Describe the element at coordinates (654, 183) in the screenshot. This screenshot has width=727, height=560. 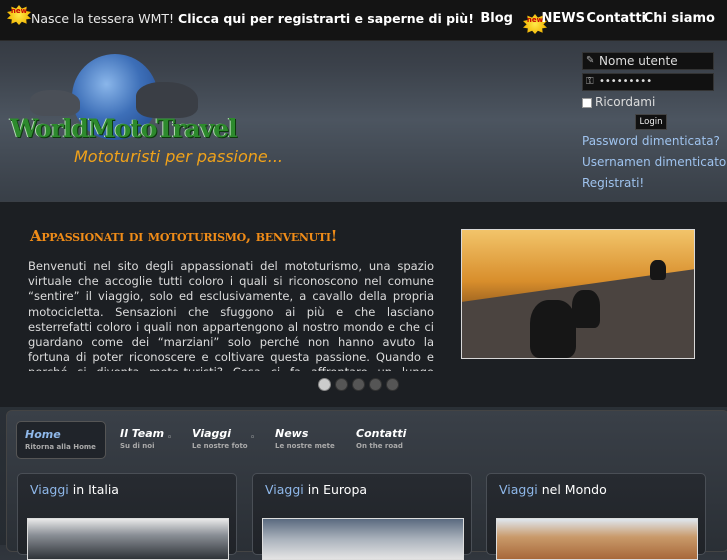
I see `register-link: Registrati!` at that location.